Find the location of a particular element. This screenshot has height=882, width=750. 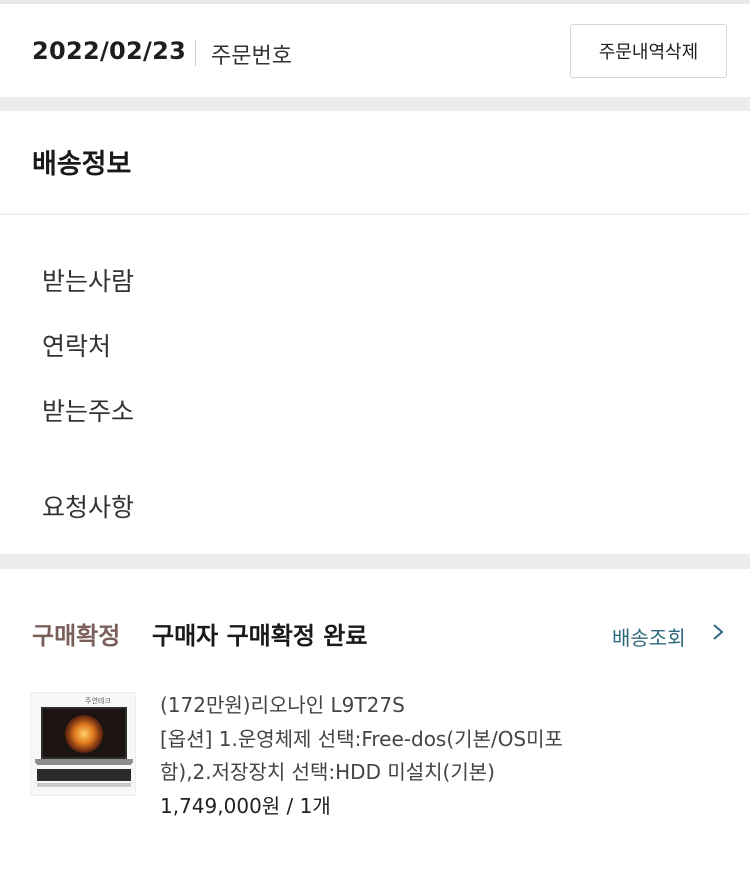

screen-wallpaper is located at coordinates (84, 734).